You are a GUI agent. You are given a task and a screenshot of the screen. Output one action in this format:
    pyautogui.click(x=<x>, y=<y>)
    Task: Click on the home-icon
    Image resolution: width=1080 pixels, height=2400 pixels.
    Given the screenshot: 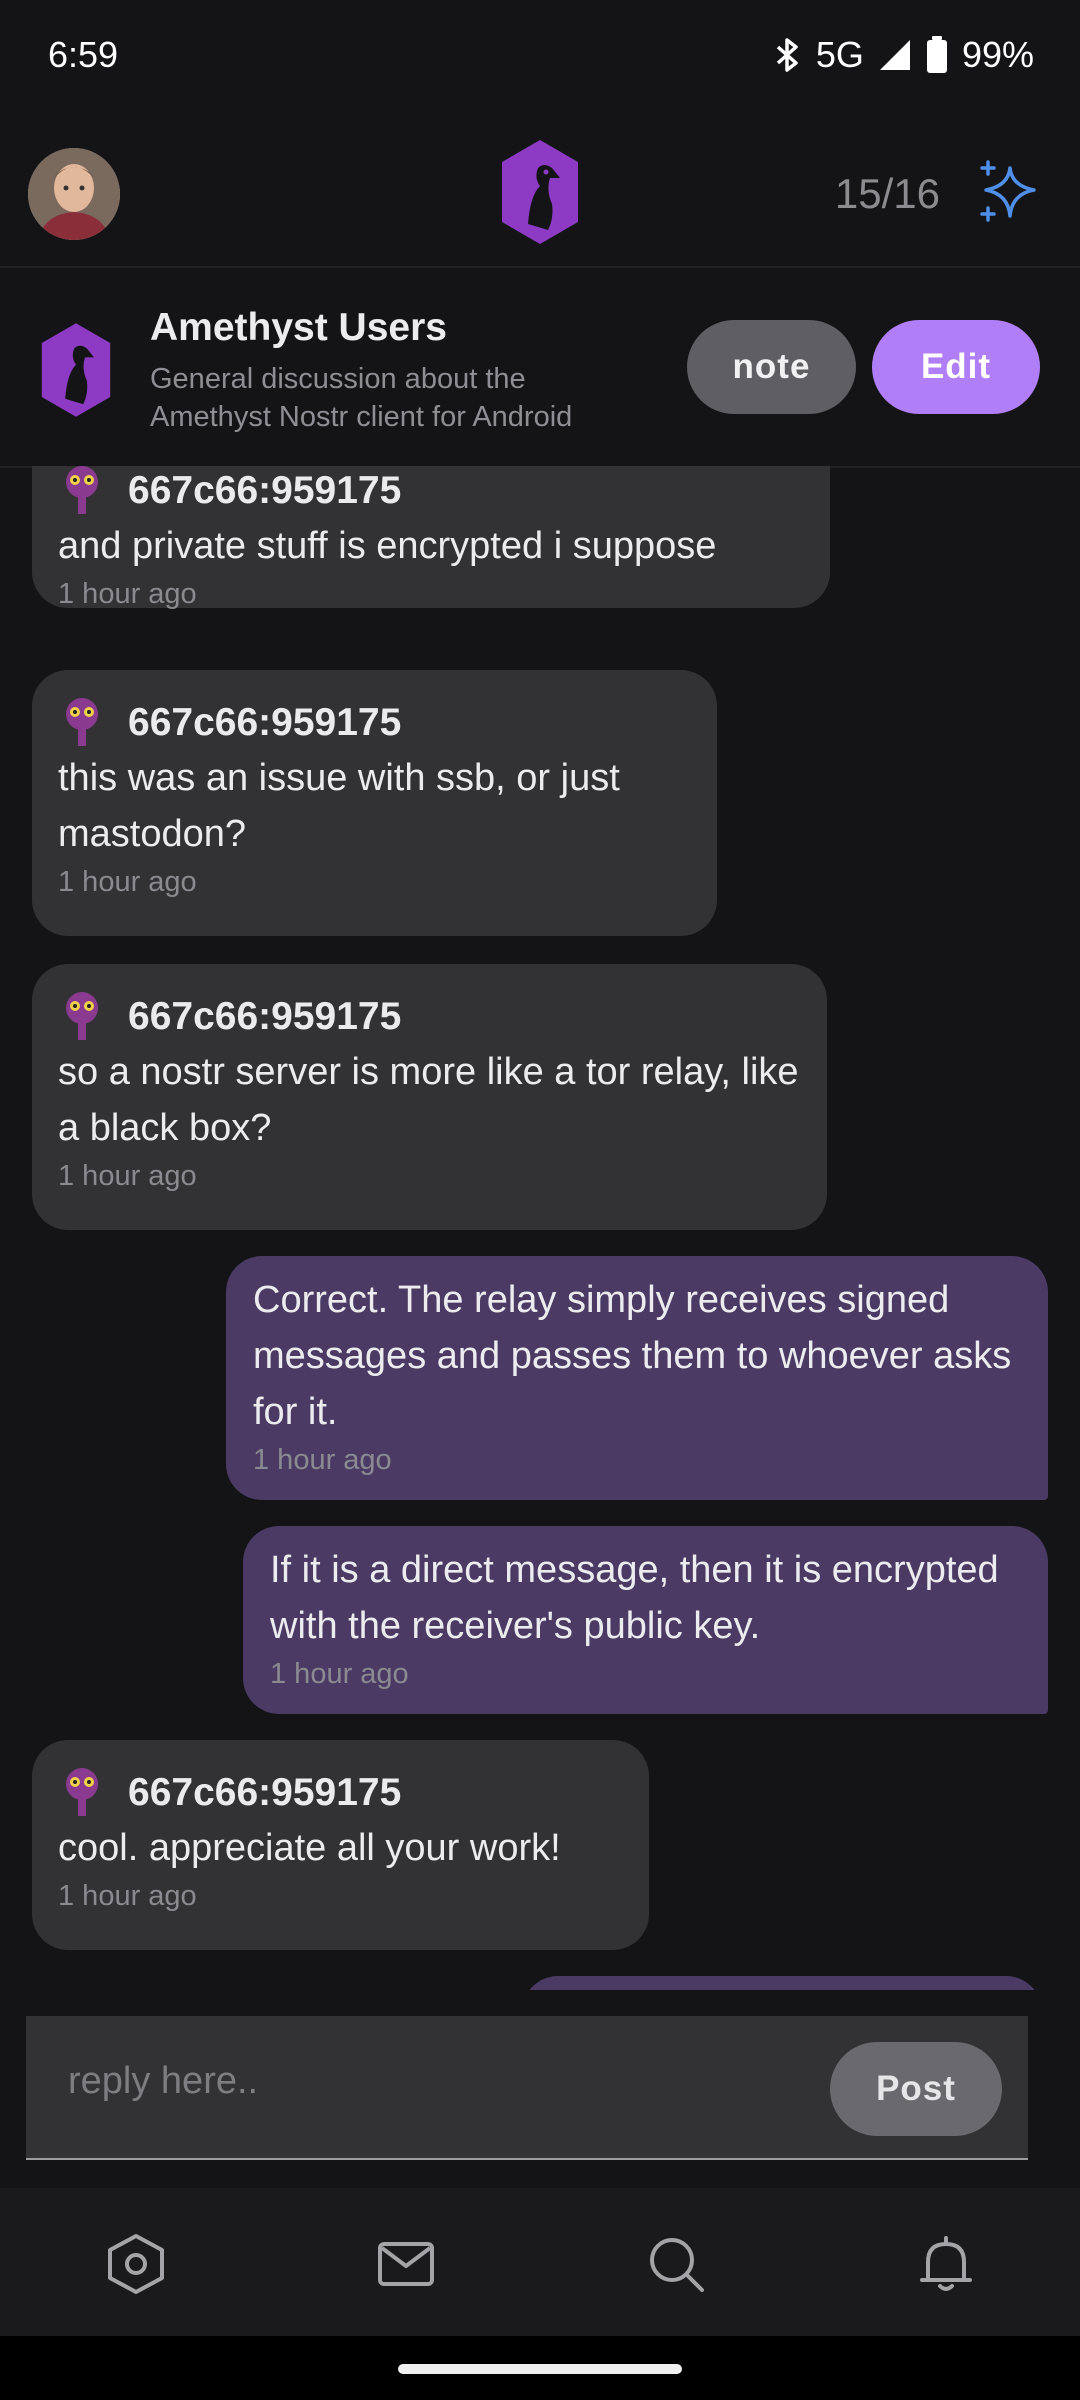 What is the action you would take?
    pyautogui.click(x=136, y=2264)
    